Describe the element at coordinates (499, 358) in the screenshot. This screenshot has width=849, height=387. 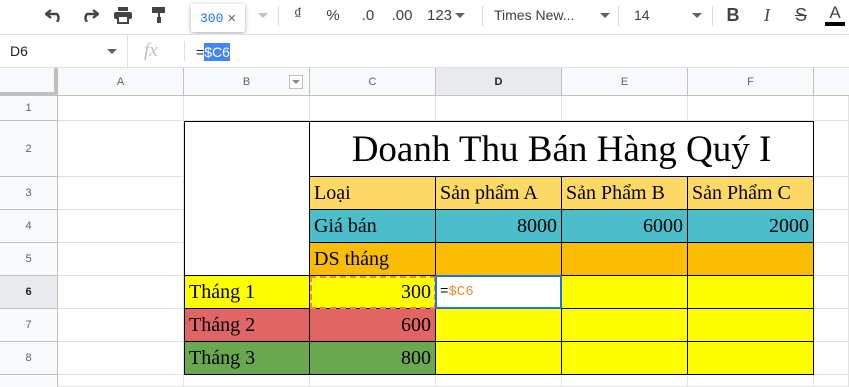
I see `cell-d8` at that location.